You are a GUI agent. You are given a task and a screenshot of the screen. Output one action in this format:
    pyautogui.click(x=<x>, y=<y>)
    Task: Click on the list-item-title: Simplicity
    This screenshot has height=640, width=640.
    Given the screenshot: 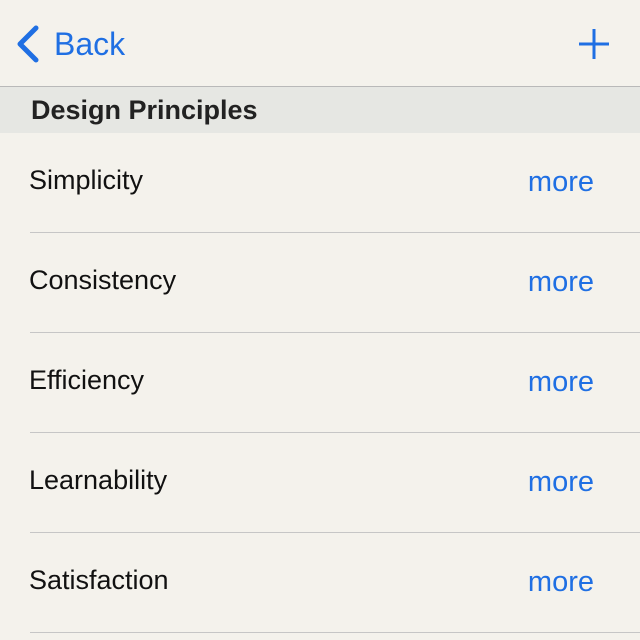 What is the action you would take?
    pyautogui.click(x=86, y=180)
    